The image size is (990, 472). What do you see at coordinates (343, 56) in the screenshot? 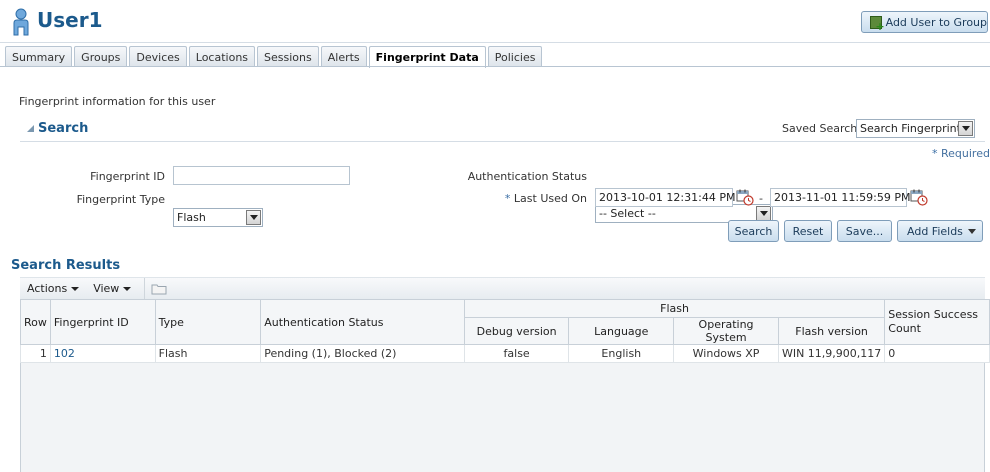
I see `tab-alerts: Alerts` at bounding box center [343, 56].